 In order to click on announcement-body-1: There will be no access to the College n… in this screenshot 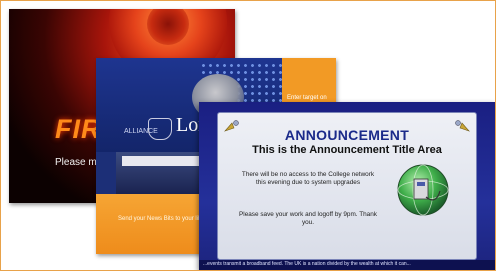, I will do `click(308, 178)`.